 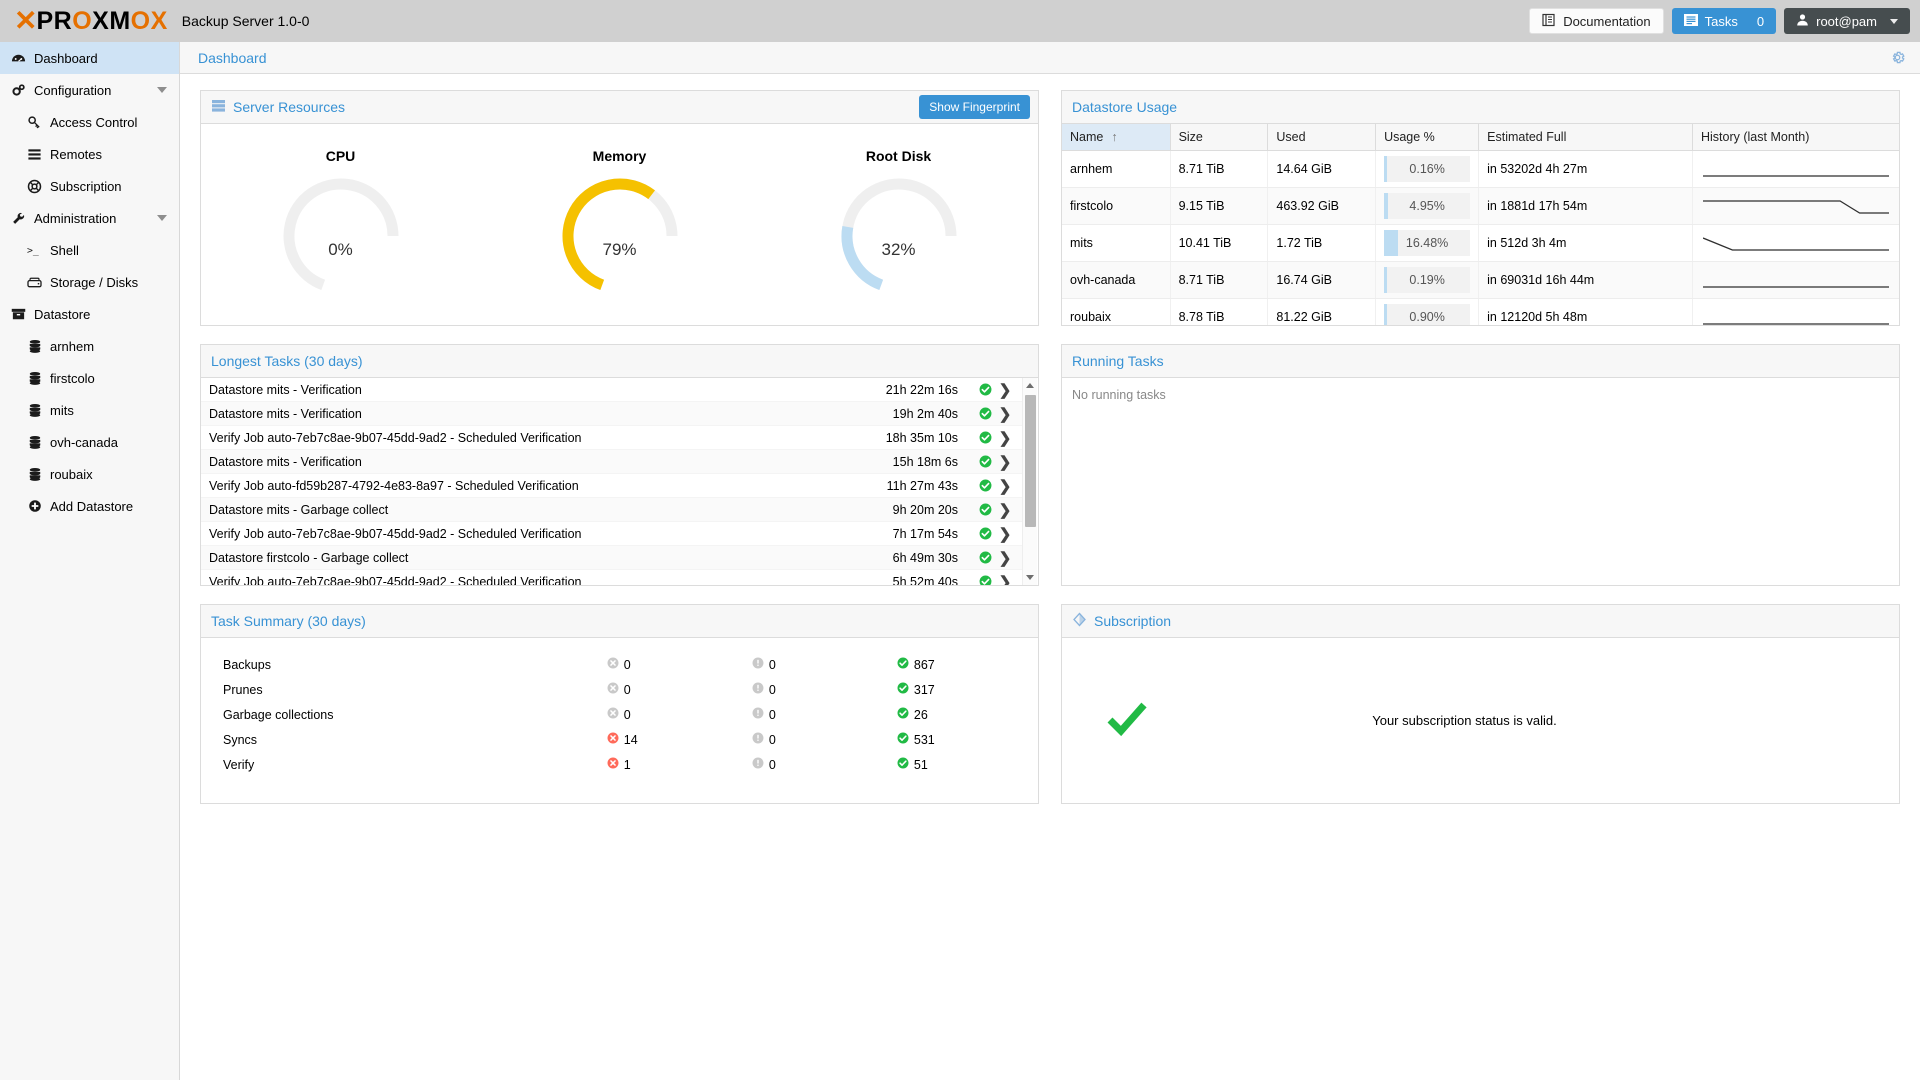 I want to click on sidebar-item-arnhem: arnhem, so click(x=89, y=346).